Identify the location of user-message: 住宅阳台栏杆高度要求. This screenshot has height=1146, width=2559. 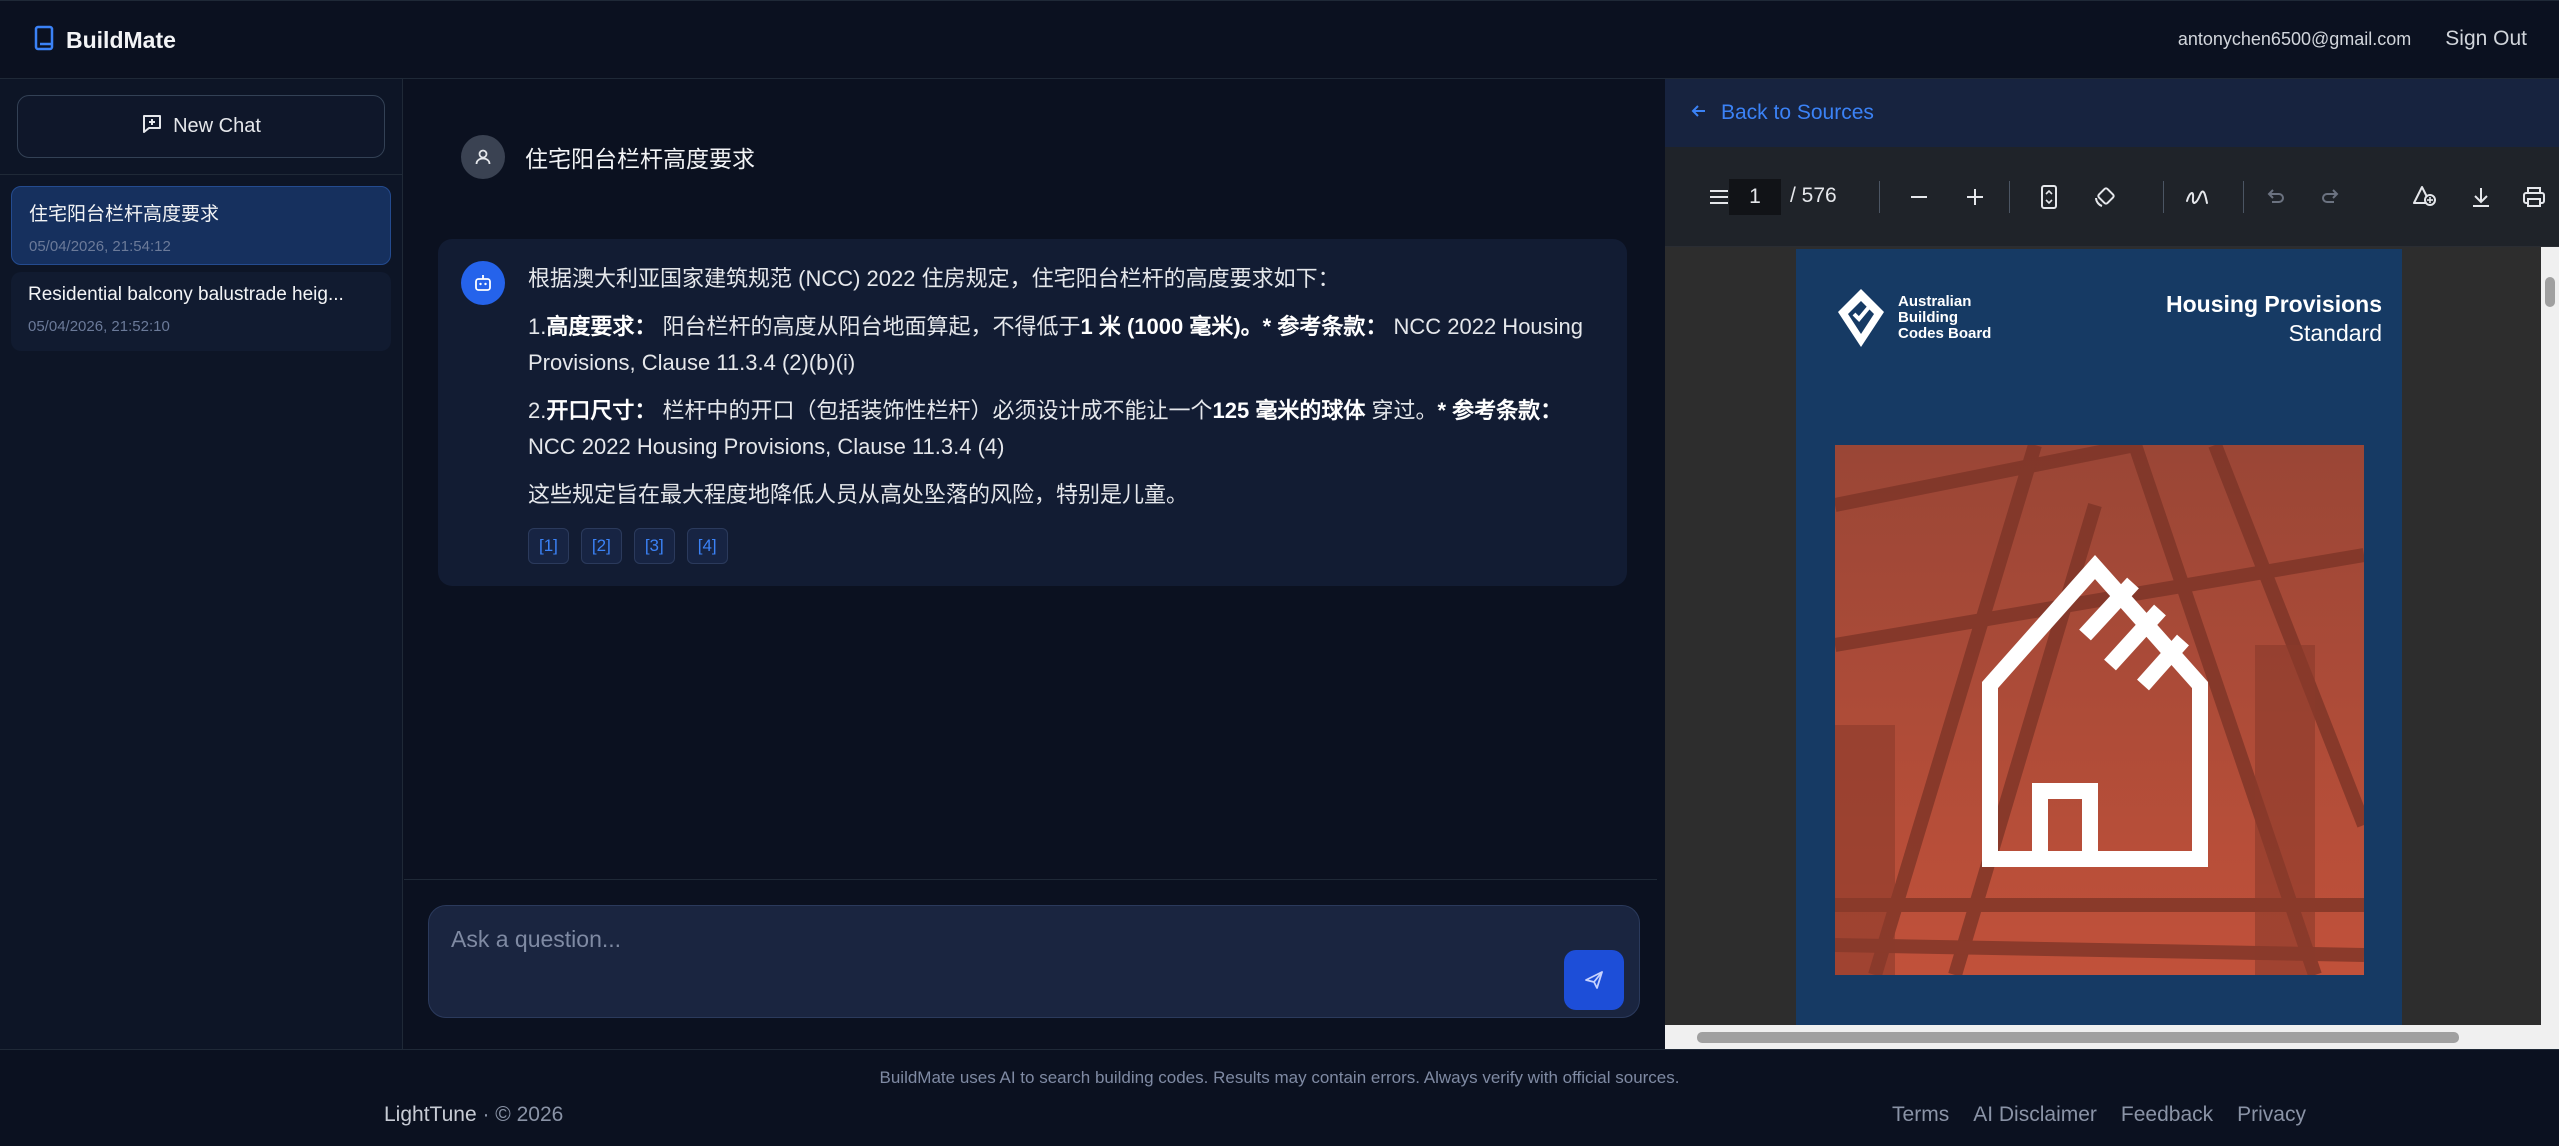
(608, 157).